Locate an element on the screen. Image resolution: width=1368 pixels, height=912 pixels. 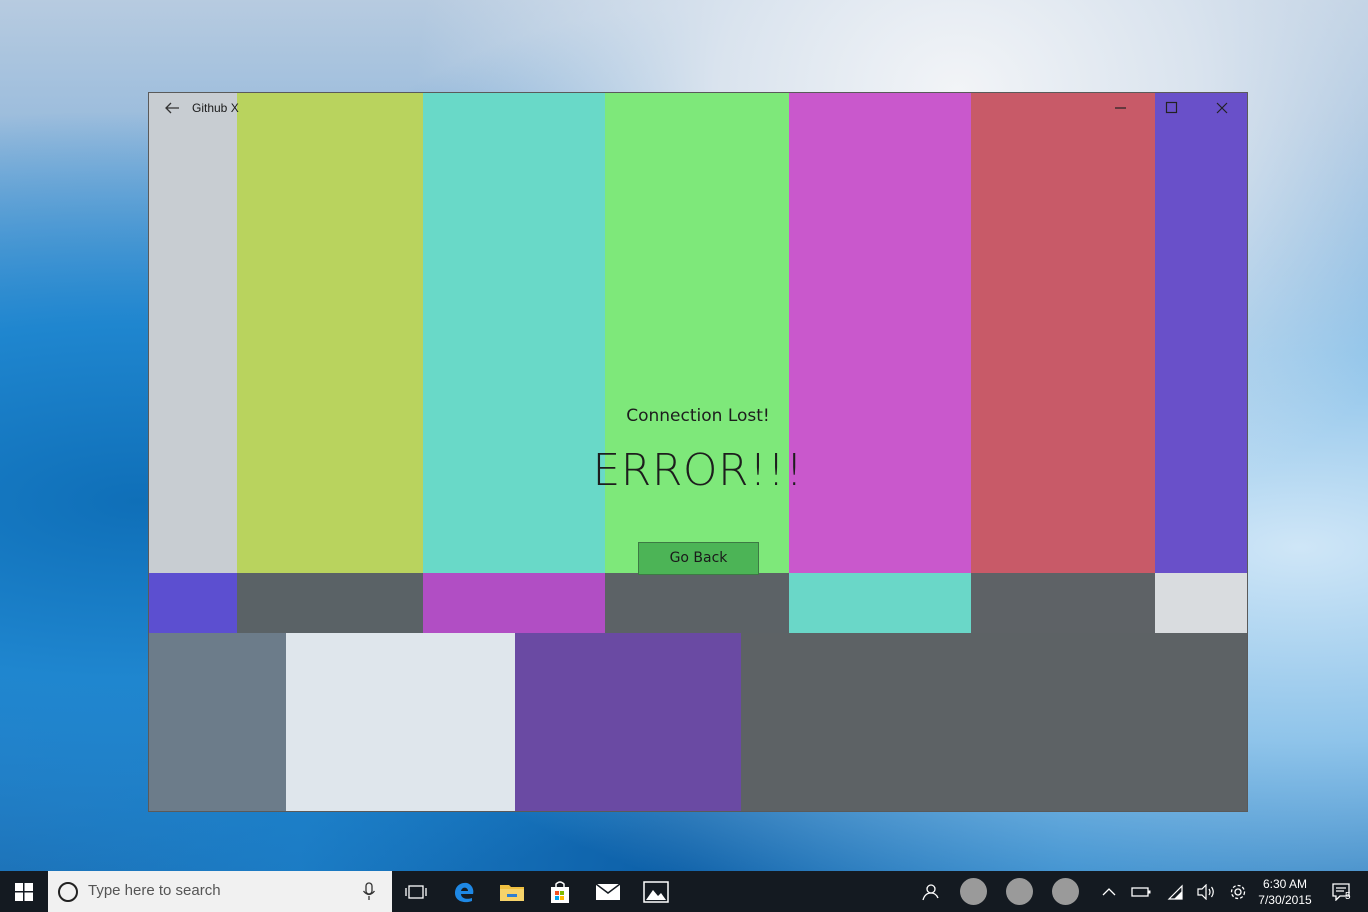
people-icon is located at coordinates (930, 891).